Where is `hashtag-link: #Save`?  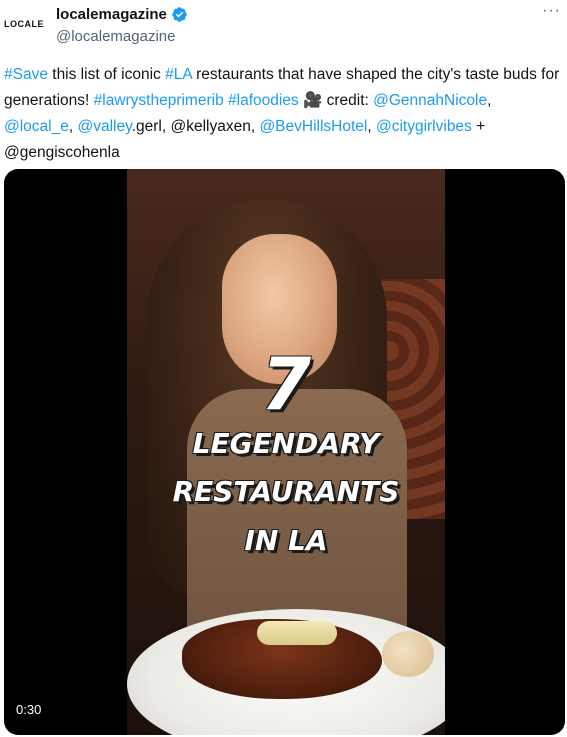 hashtag-link: #Save is located at coordinates (26, 74).